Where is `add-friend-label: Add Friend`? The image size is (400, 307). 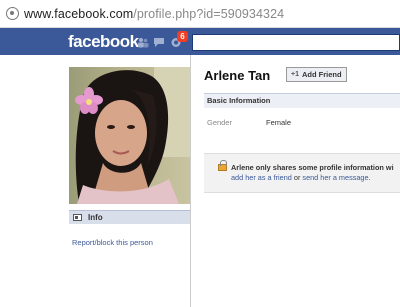
add-friend-label: Add Friend is located at coordinates (321, 74).